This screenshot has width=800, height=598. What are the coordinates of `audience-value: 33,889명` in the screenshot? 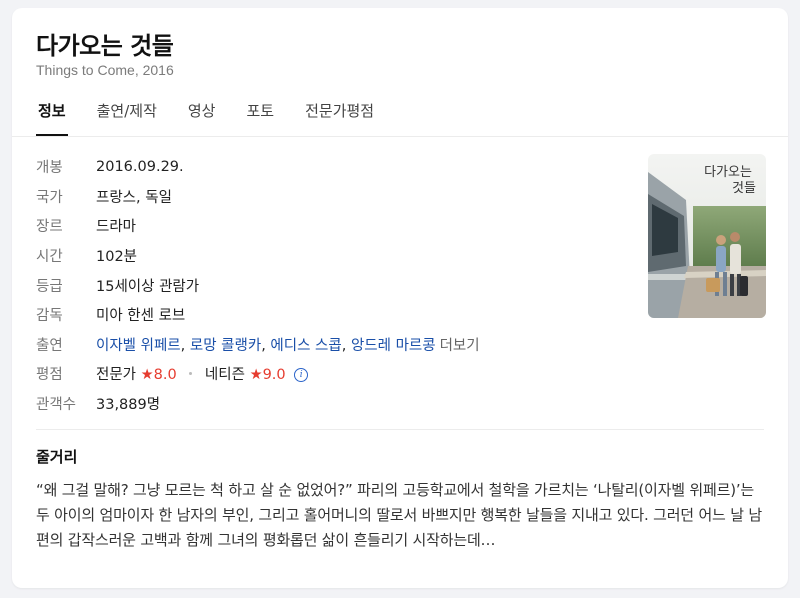 It's located at (128, 405).